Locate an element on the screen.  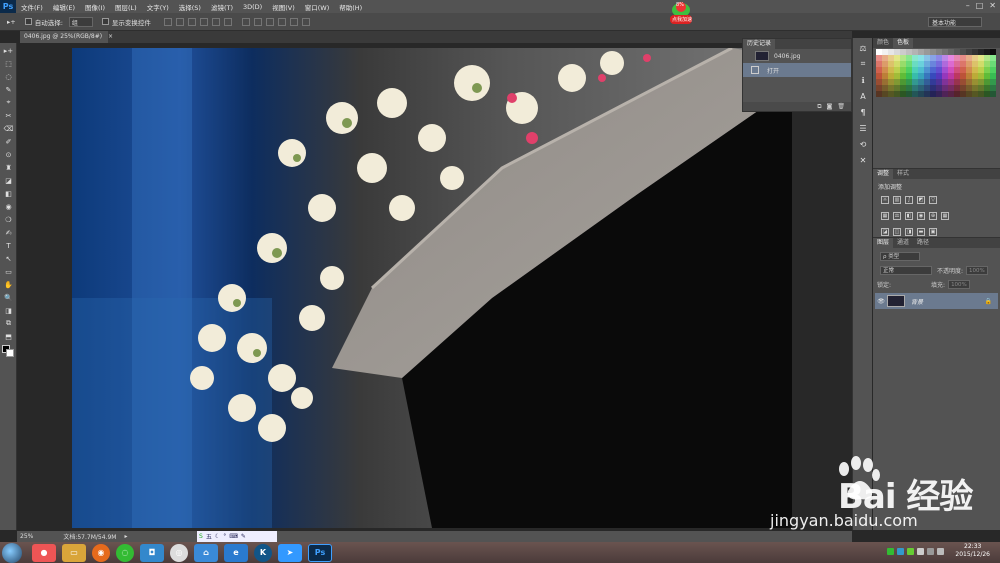
menu-filter: 滤镜(T) is located at coordinates (222, 7).